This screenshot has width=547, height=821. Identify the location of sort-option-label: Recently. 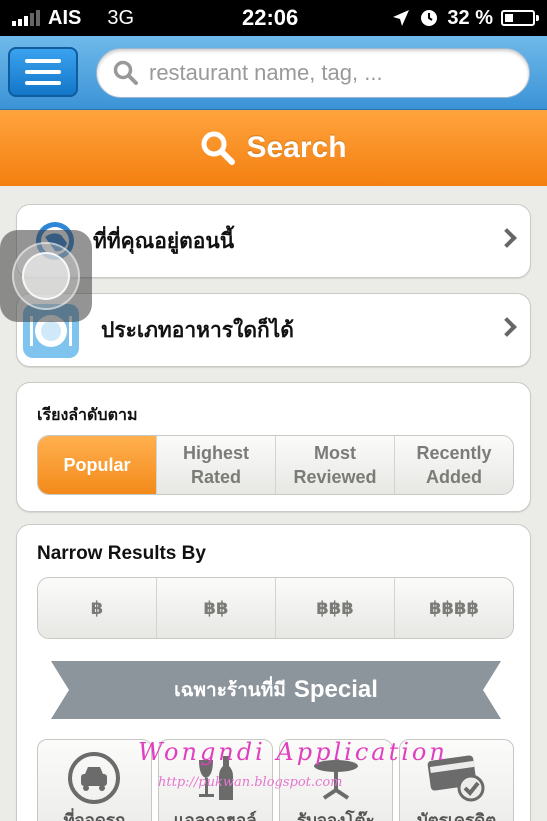
(454, 453).